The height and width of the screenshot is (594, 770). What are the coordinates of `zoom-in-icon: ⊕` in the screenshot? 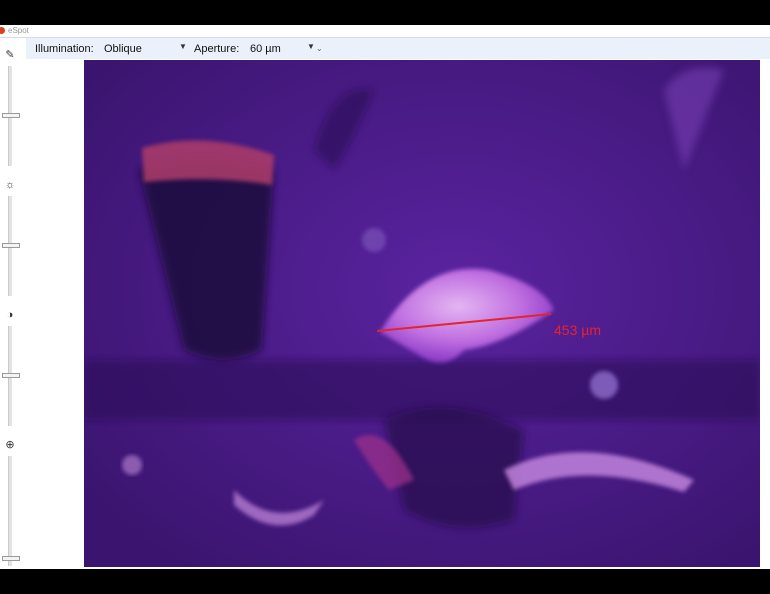 It's located at (10, 445).